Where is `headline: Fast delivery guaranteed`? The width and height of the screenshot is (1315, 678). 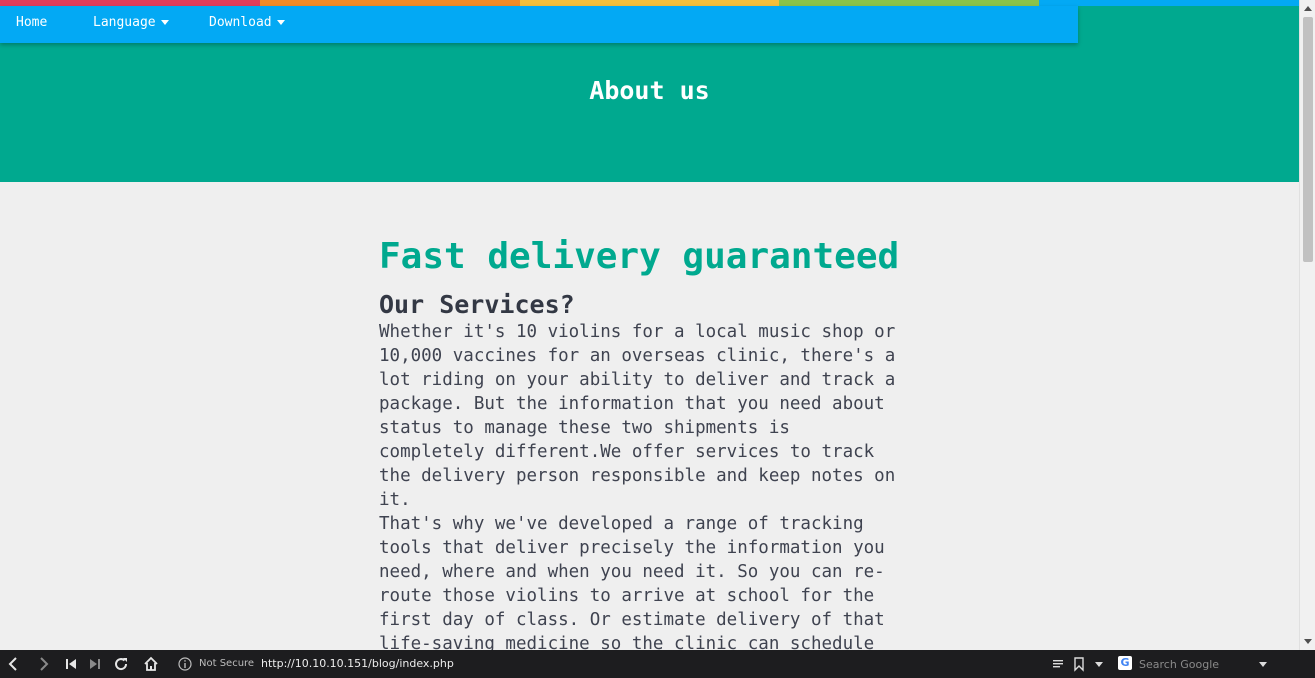 headline: Fast delivery guaranteed is located at coordinates (639, 256).